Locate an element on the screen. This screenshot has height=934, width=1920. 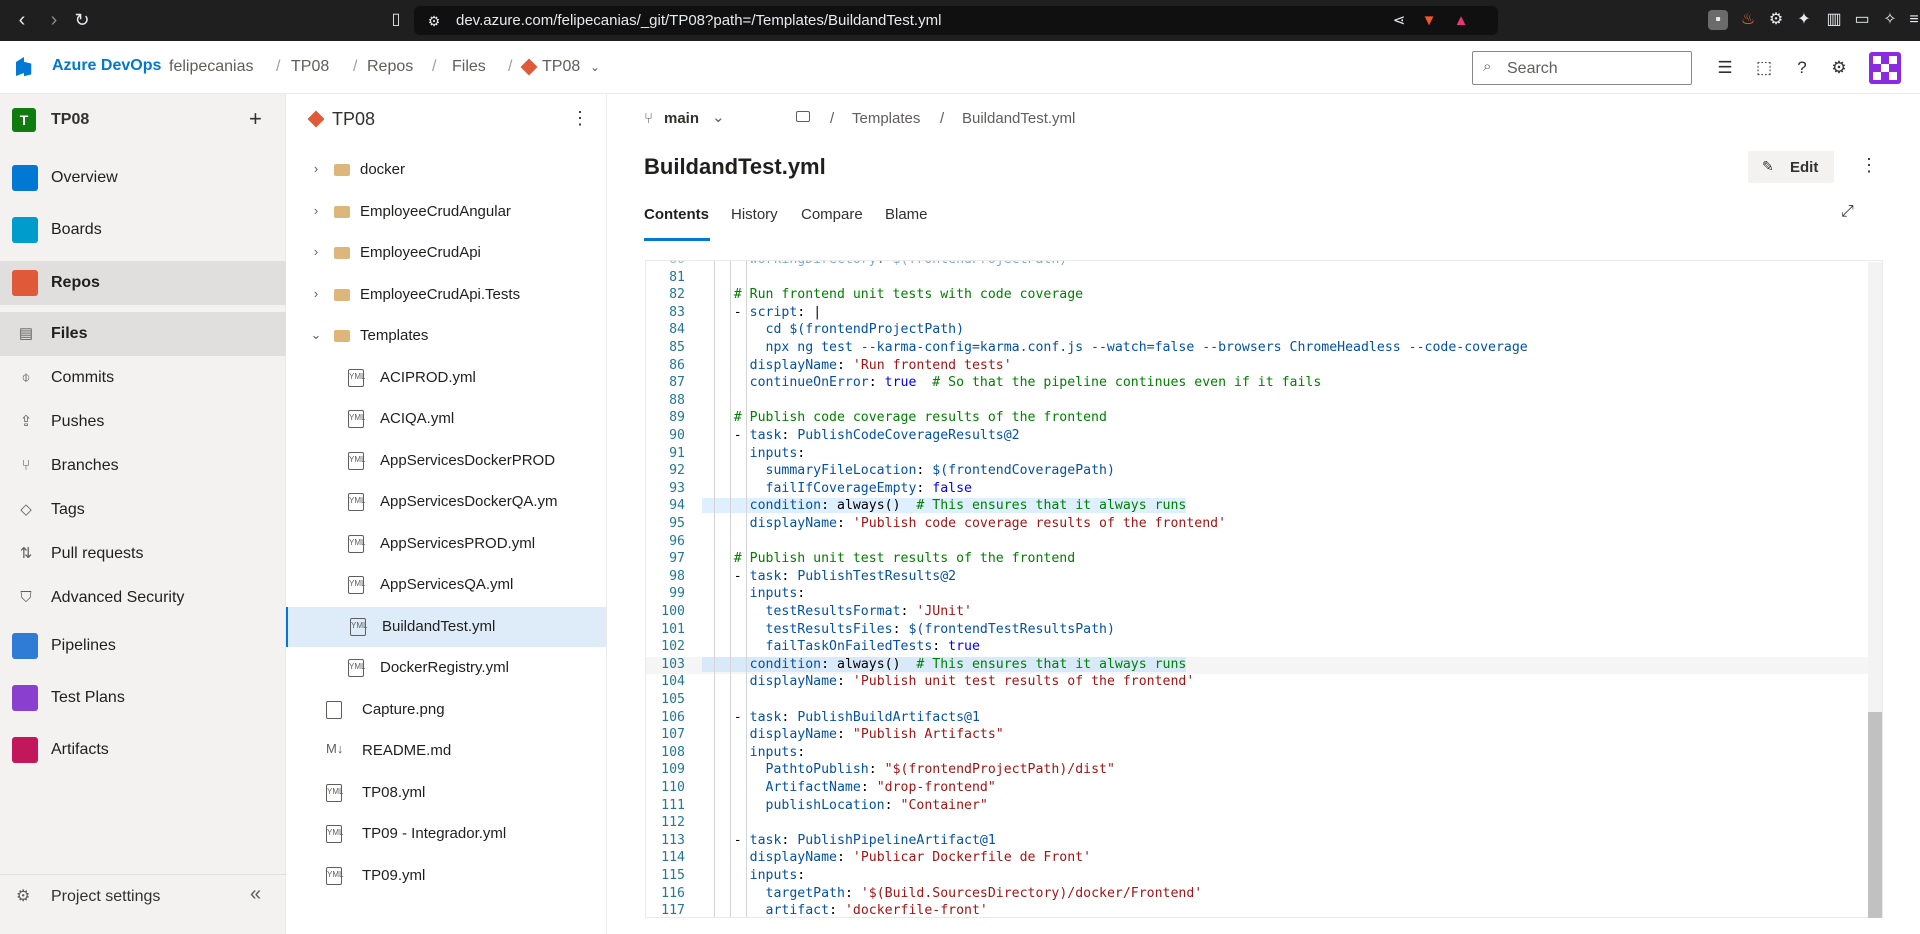
avatar is located at coordinates (1885, 68).